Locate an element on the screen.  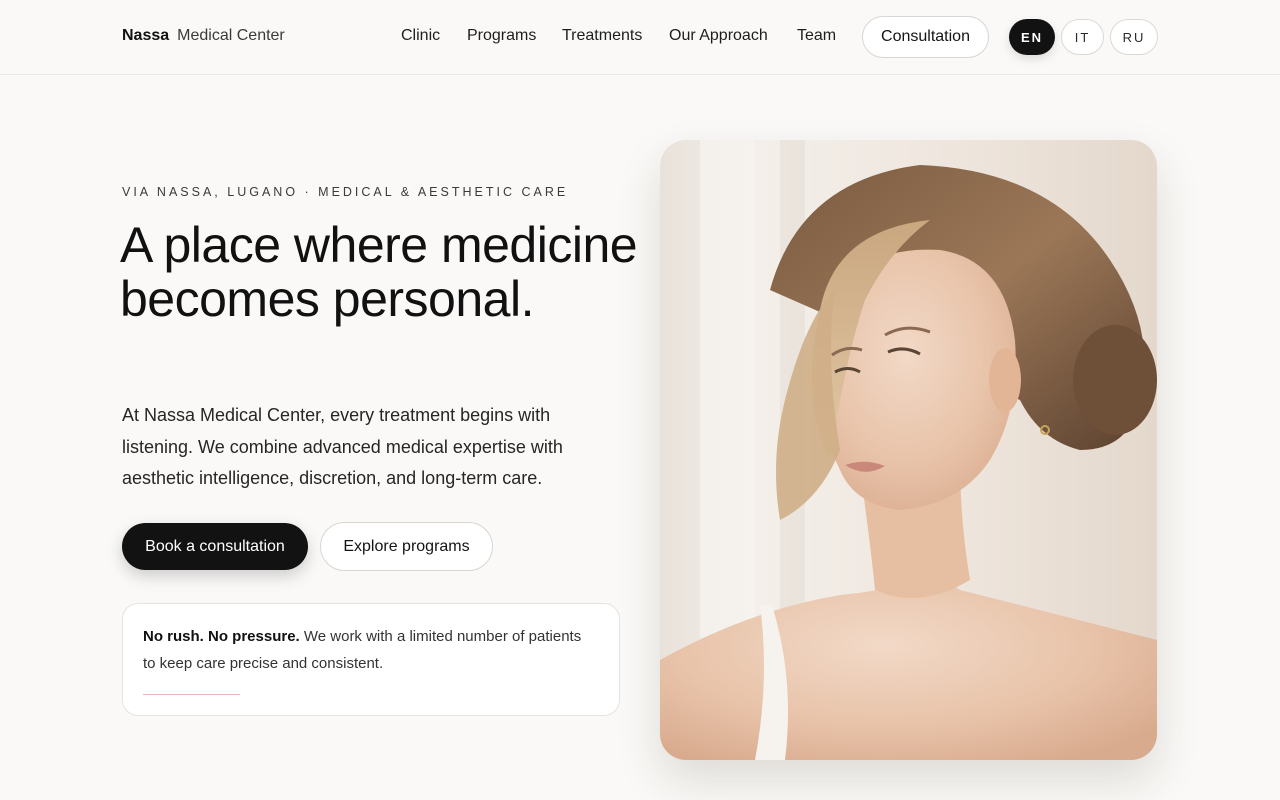
explore-programs-button: Explore programs is located at coordinates (406, 546).